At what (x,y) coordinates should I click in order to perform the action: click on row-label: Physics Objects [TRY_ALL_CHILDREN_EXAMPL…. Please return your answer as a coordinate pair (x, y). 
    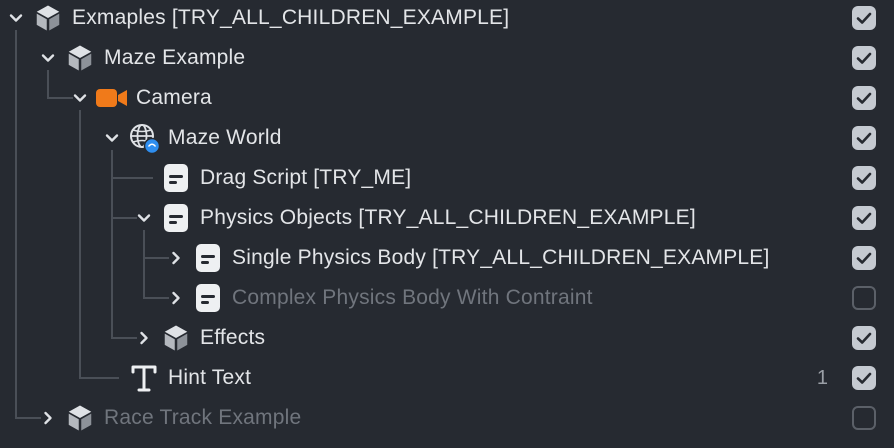
    Looking at the image, I should click on (448, 217).